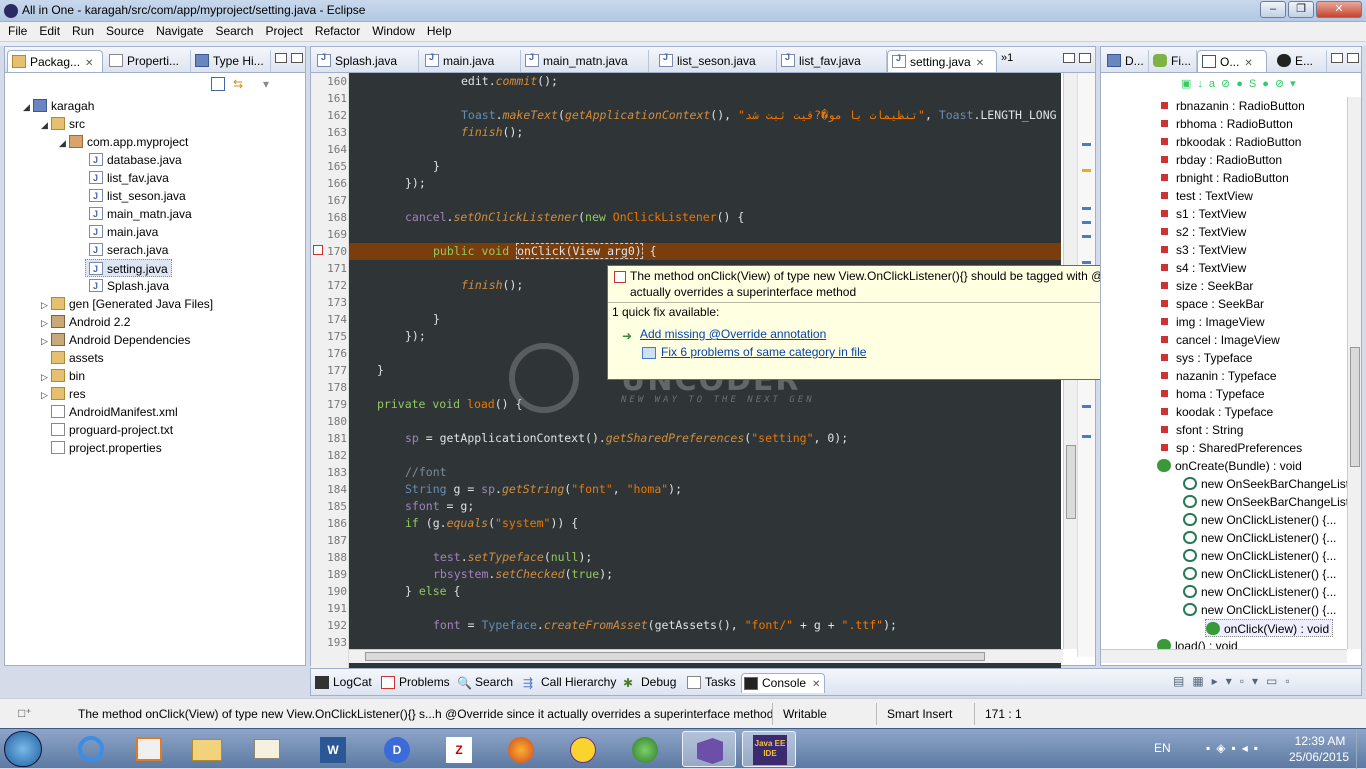 This screenshot has width=1366, height=769. I want to click on tab-outline: O... ✕, so click(1232, 61).